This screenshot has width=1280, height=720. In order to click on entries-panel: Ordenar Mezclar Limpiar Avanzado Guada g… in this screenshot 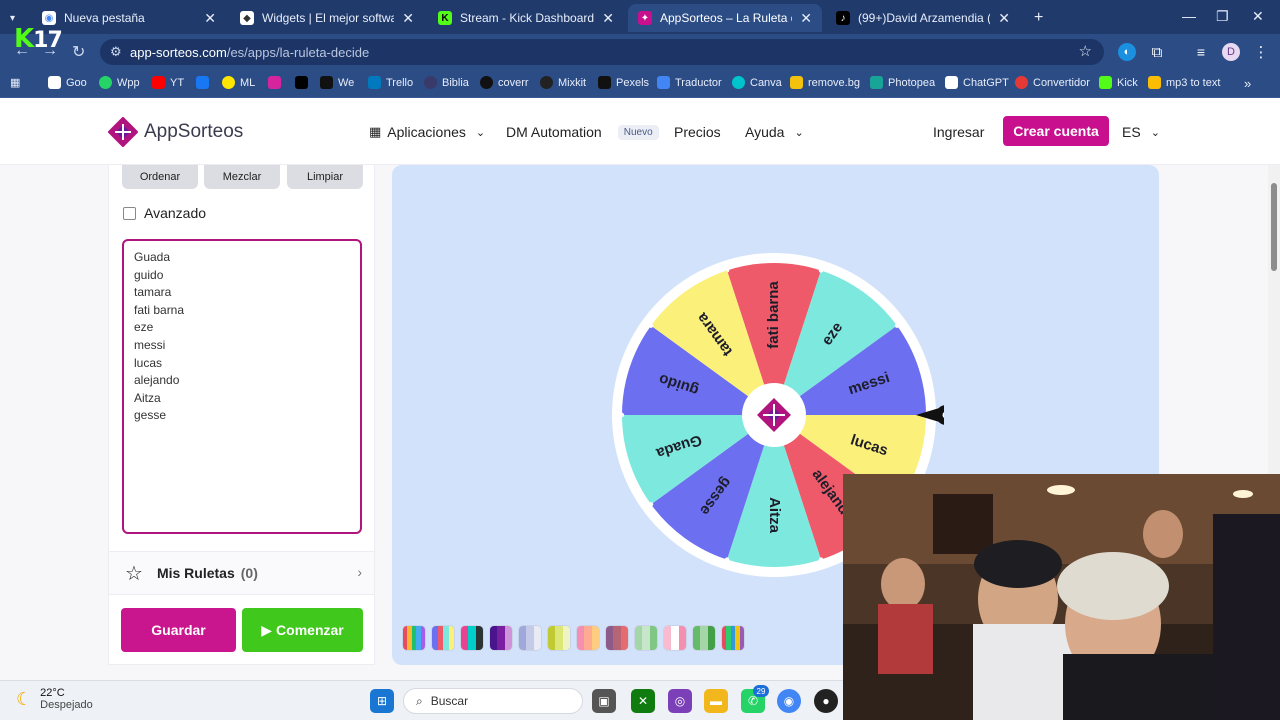, I will do `click(241, 415)`.